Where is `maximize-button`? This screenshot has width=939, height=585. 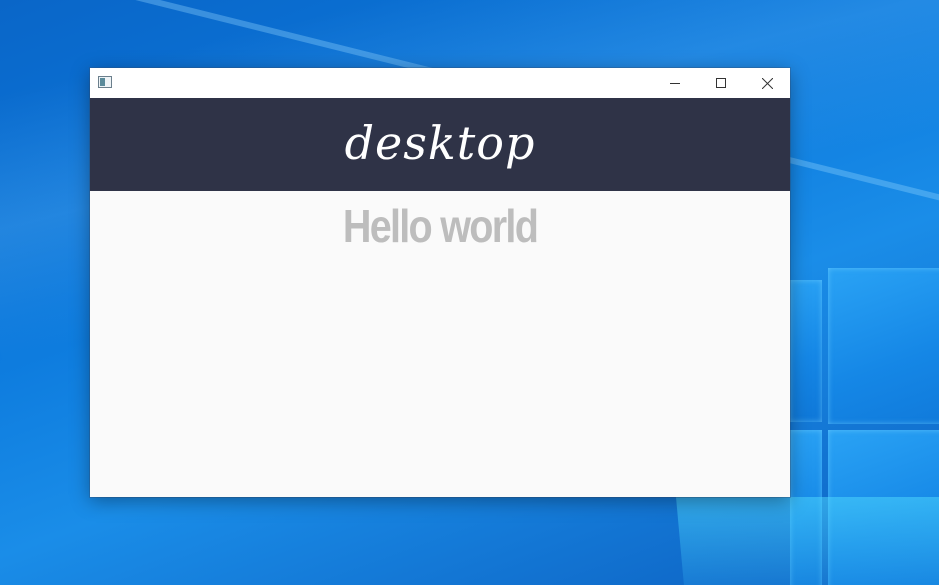 maximize-button is located at coordinates (721, 83).